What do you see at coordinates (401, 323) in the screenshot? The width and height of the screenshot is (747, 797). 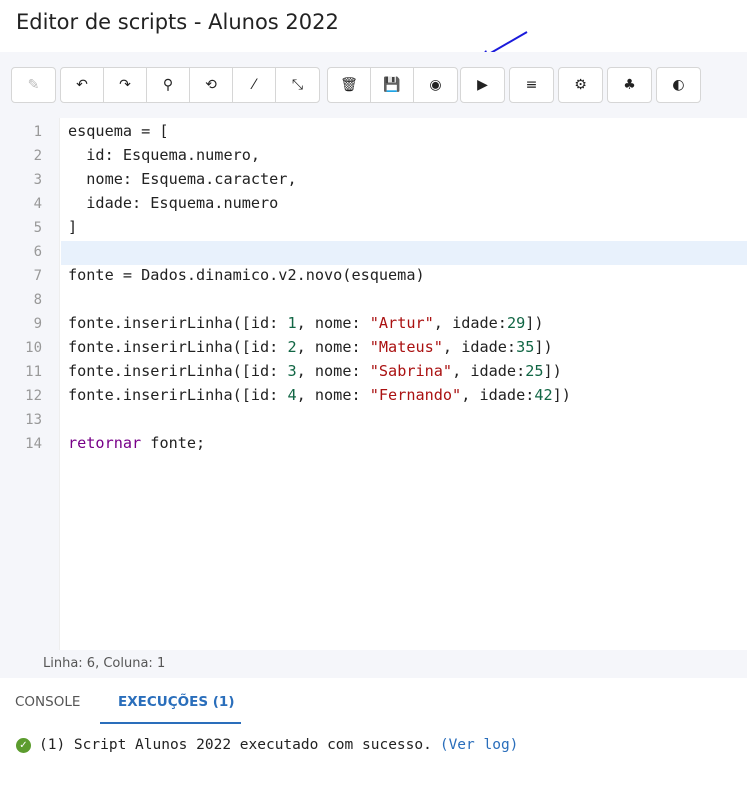 I see `code-token: "Artur"` at bounding box center [401, 323].